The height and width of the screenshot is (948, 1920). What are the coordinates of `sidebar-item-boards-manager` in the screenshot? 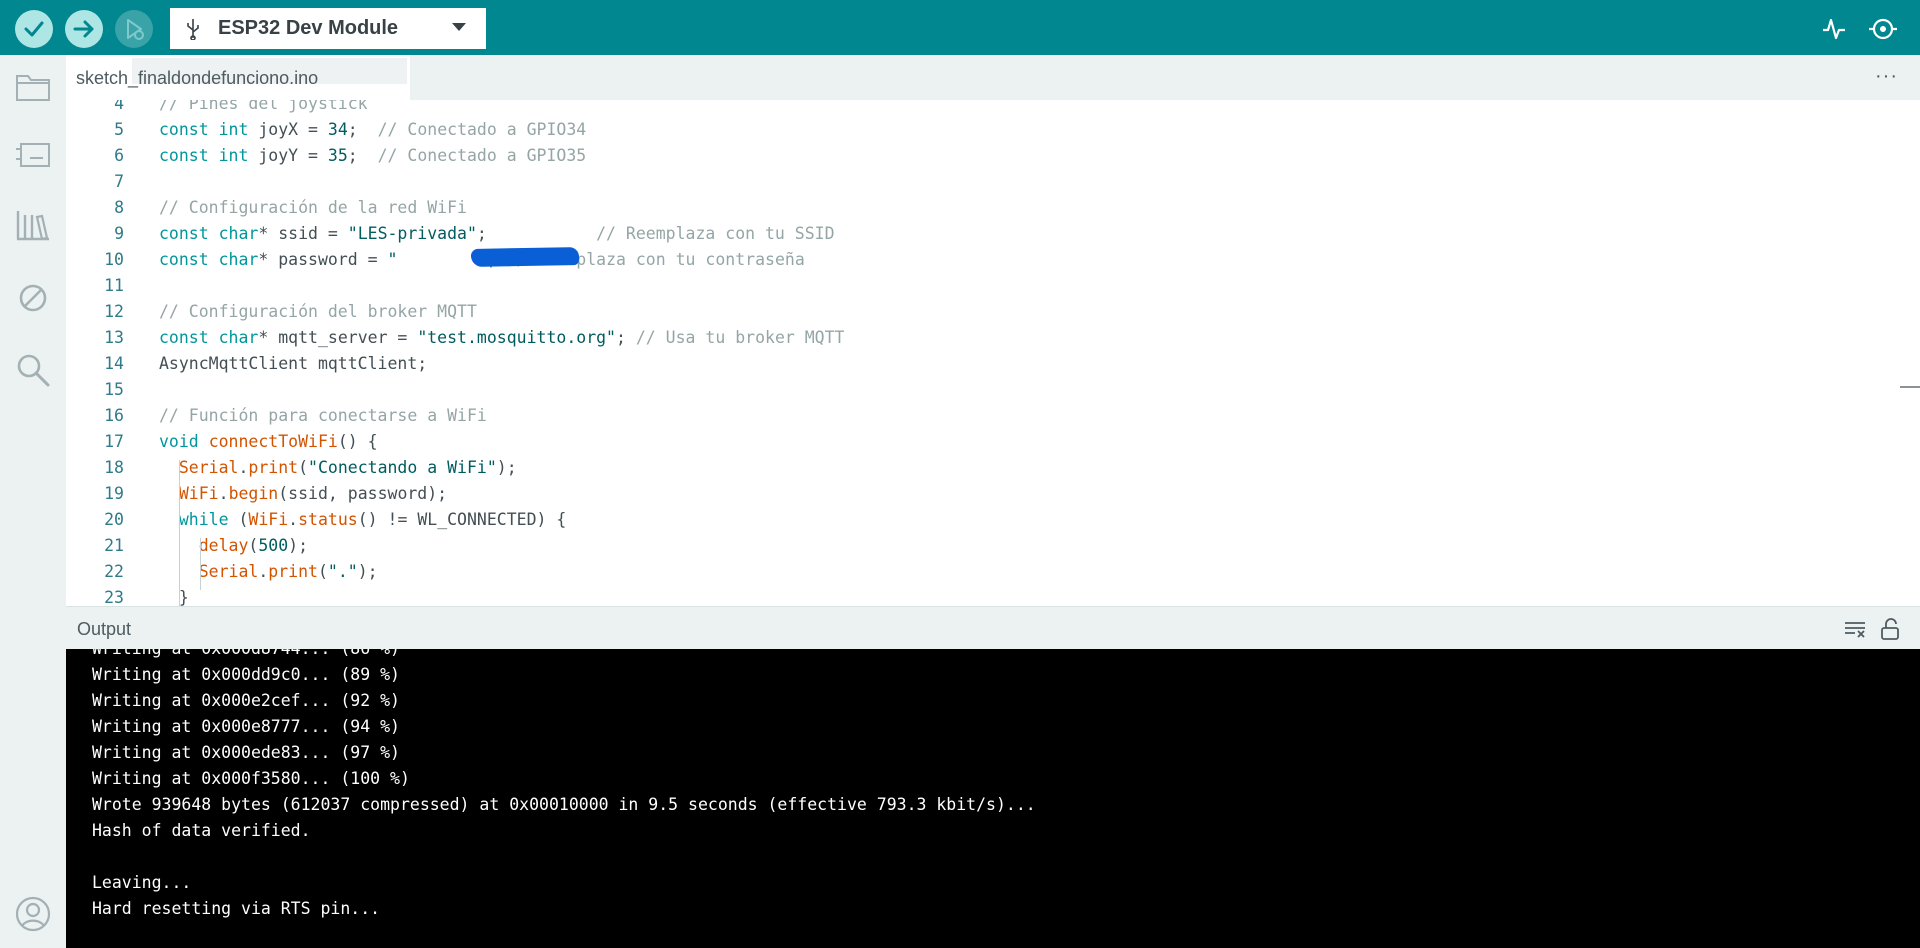 It's located at (33, 155).